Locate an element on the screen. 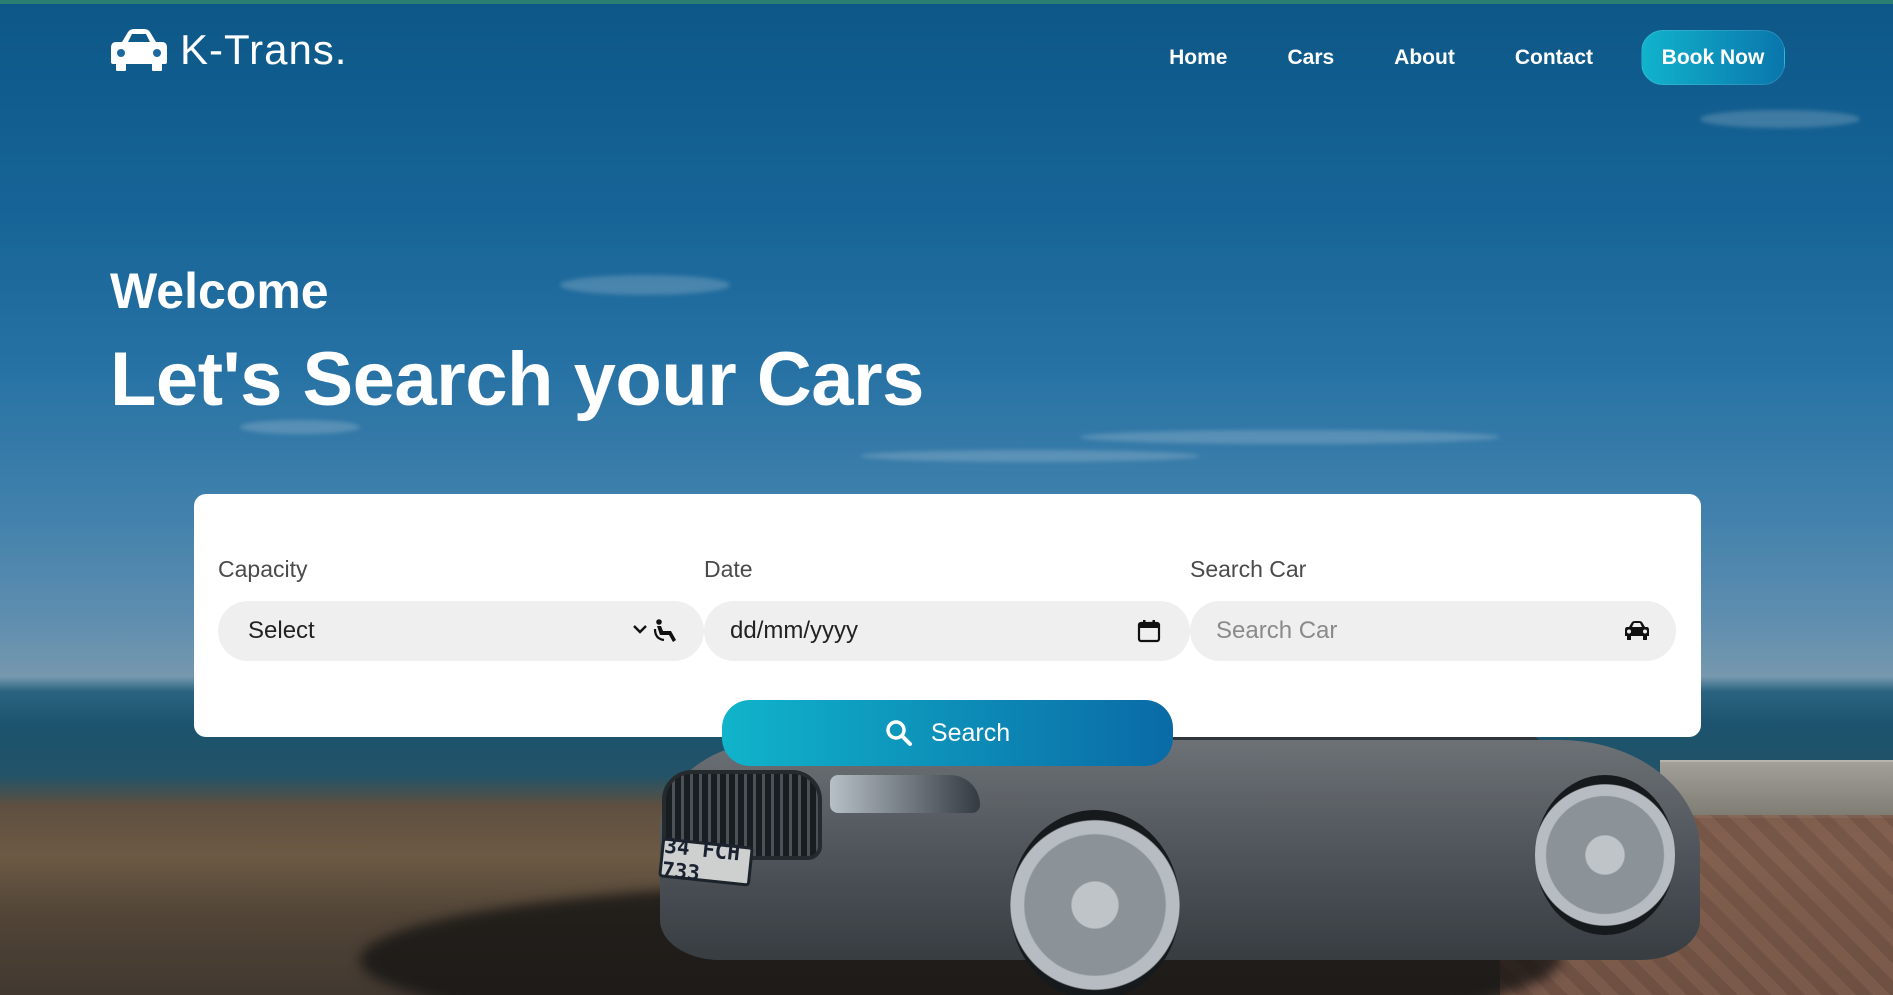 The image size is (1893, 995). search-button: Search is located at coordinates (947, 733).